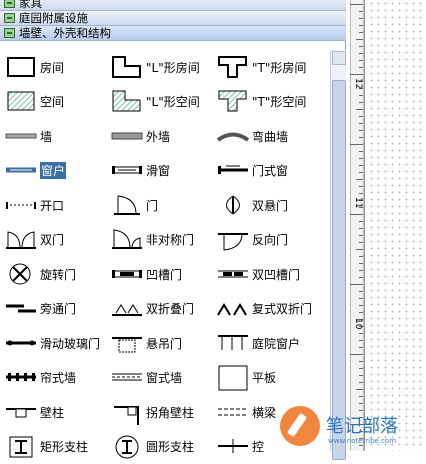 Image resolution: width=426 pixels, height=464 pixels. Describe the element at coordinates (163, 343) in the screenshot. I see `shape-item-overhead-door: 悬吊门` at that location.